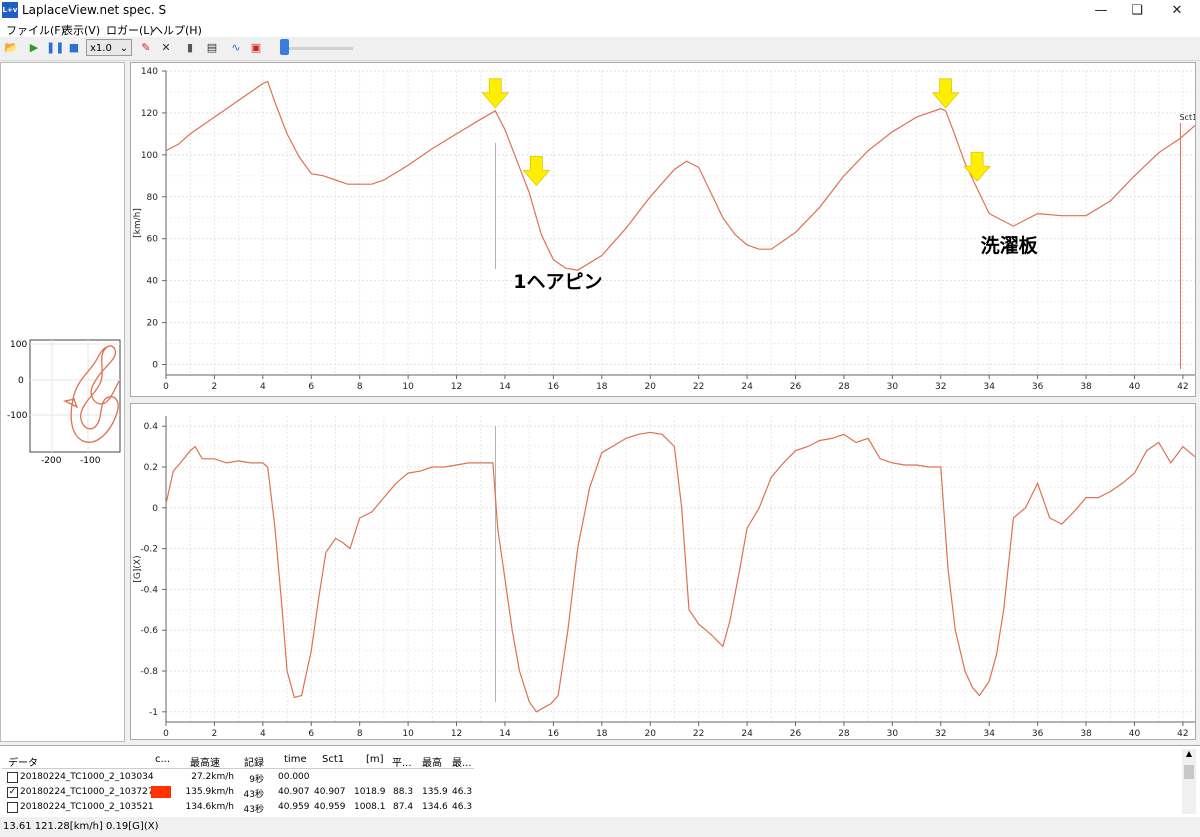 The image size is (1200, 837). What do you see at coordinates (1086, 734) in the screenshot?
I see `x-tick-label: 38` at bounding box center [1086, 734].